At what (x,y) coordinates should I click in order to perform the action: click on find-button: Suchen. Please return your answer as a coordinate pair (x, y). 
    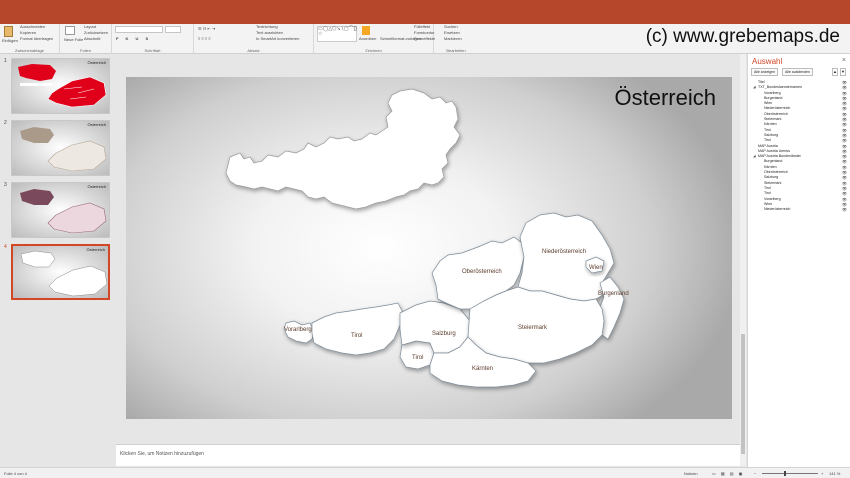
    Looking at the image, I should click on (451, 26).